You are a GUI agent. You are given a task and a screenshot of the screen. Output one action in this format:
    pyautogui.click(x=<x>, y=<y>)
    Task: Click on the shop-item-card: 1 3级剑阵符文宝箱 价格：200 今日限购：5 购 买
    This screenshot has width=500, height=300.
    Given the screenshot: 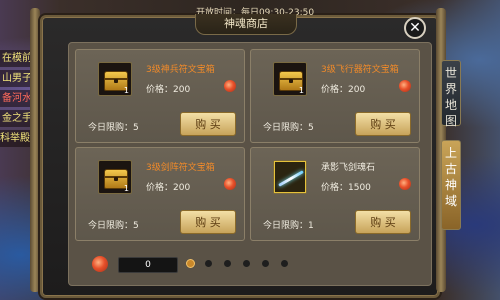 What is the action you would take?
    pyautogui.click(x=160, y=194)
    